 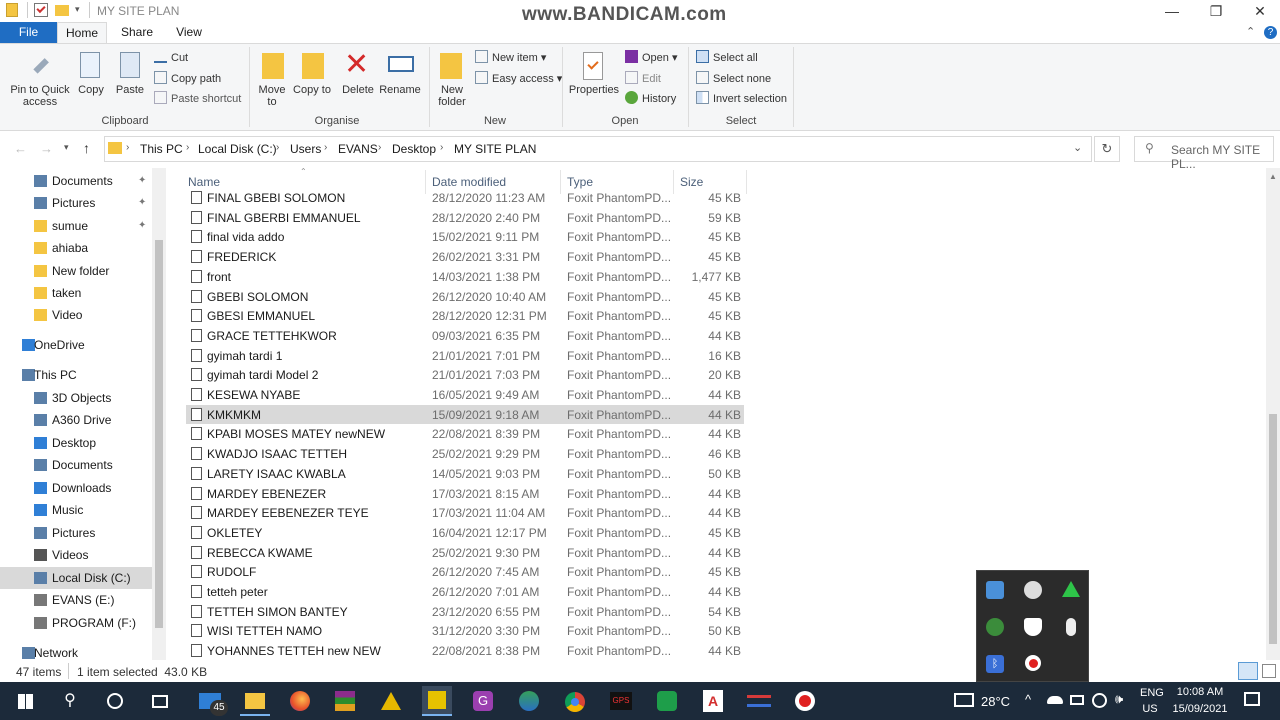 What do you see at coordinates (115, 701) in the screenshot?
I see `cortana-icon` at bounding box center [115, 701].